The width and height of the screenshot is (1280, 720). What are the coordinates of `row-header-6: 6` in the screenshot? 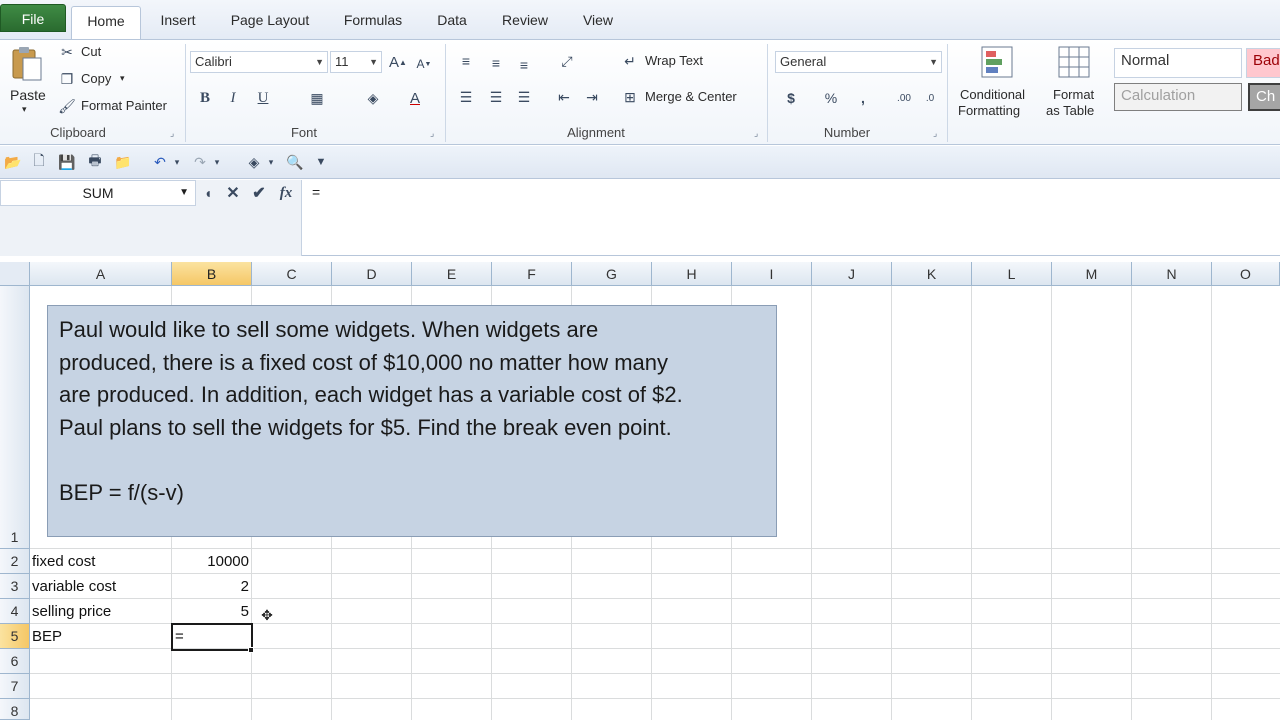 It's located at (15, 661).